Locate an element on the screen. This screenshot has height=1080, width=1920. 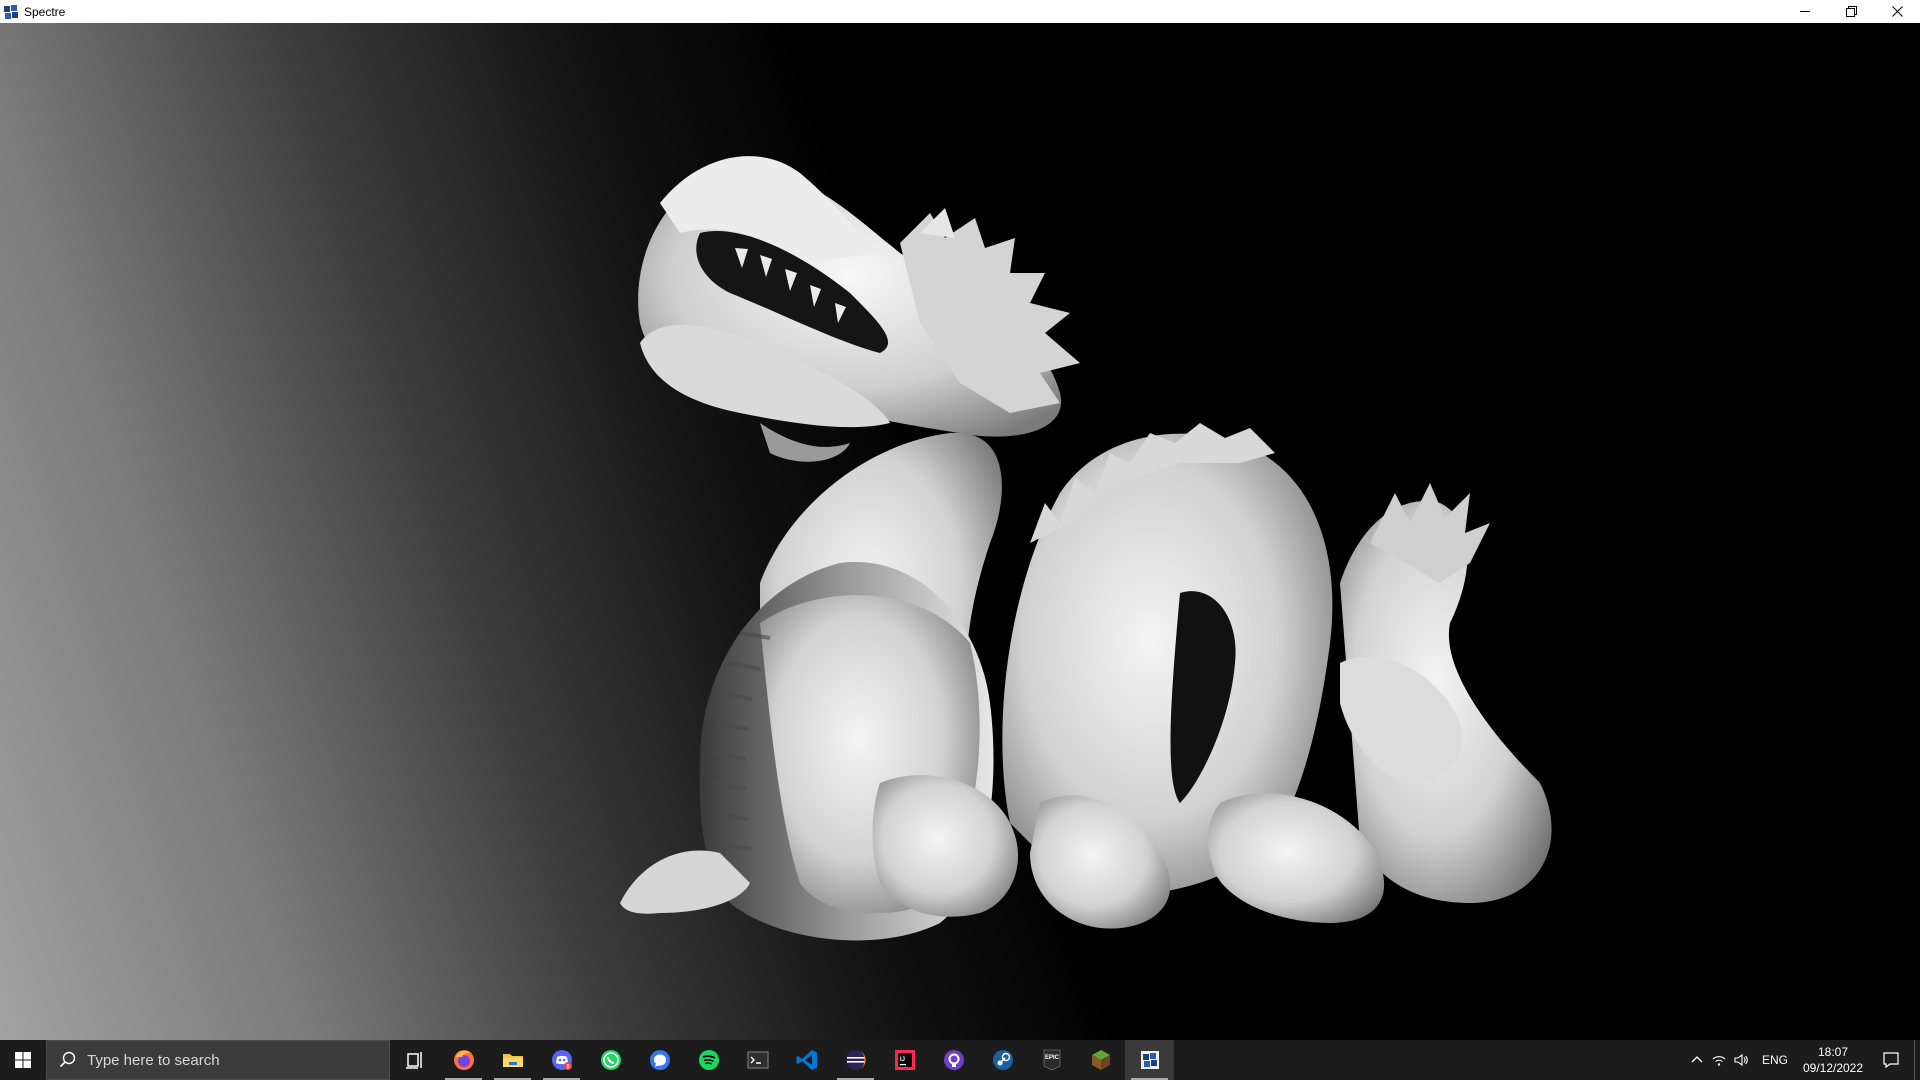
svg-text: IJ is located at coordinates (902, 1060).